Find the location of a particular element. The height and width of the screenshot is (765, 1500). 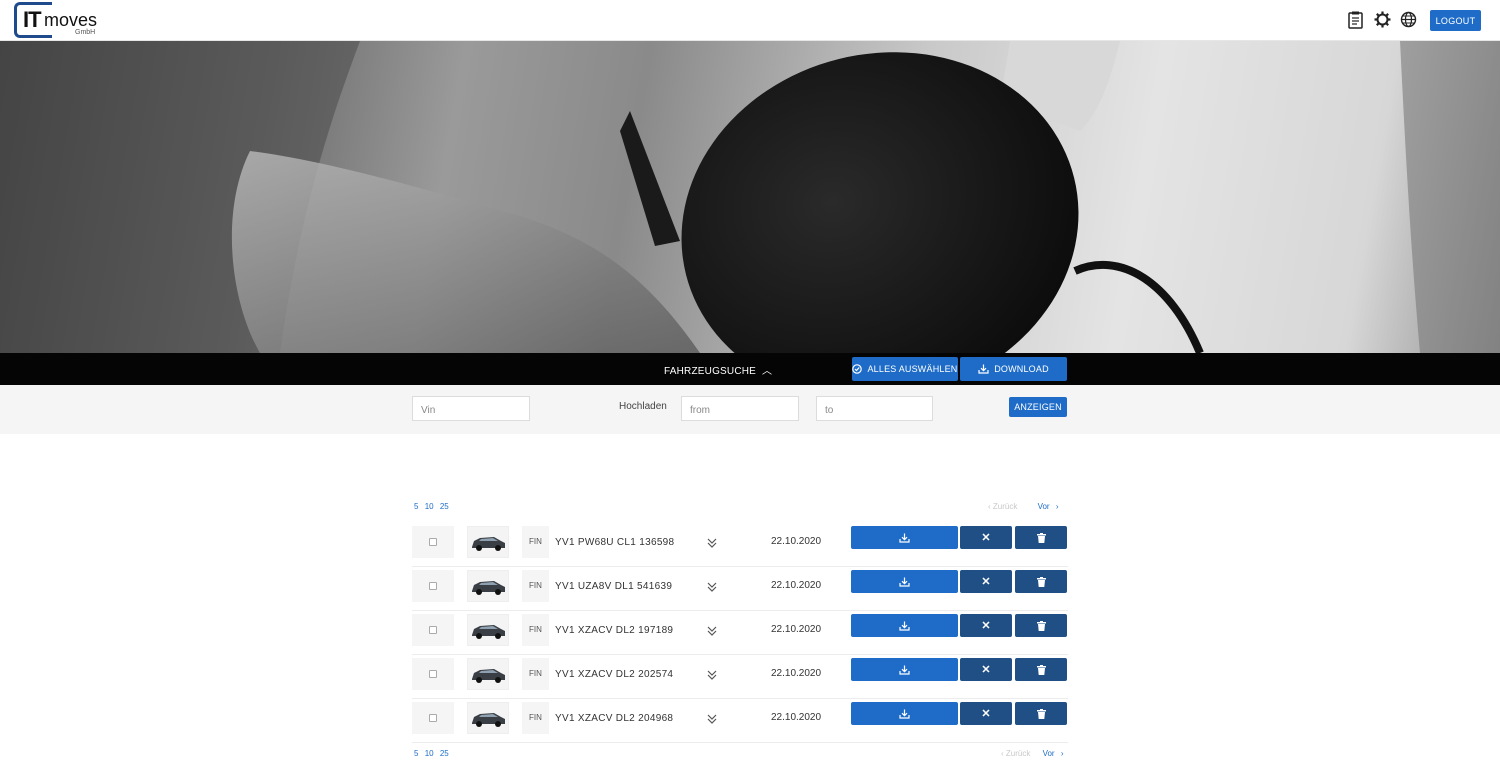

vehicle-row: FIN YV1 XZACV DL2 204968 22.10.2020 ✕ is located at coordinates (740, 721).